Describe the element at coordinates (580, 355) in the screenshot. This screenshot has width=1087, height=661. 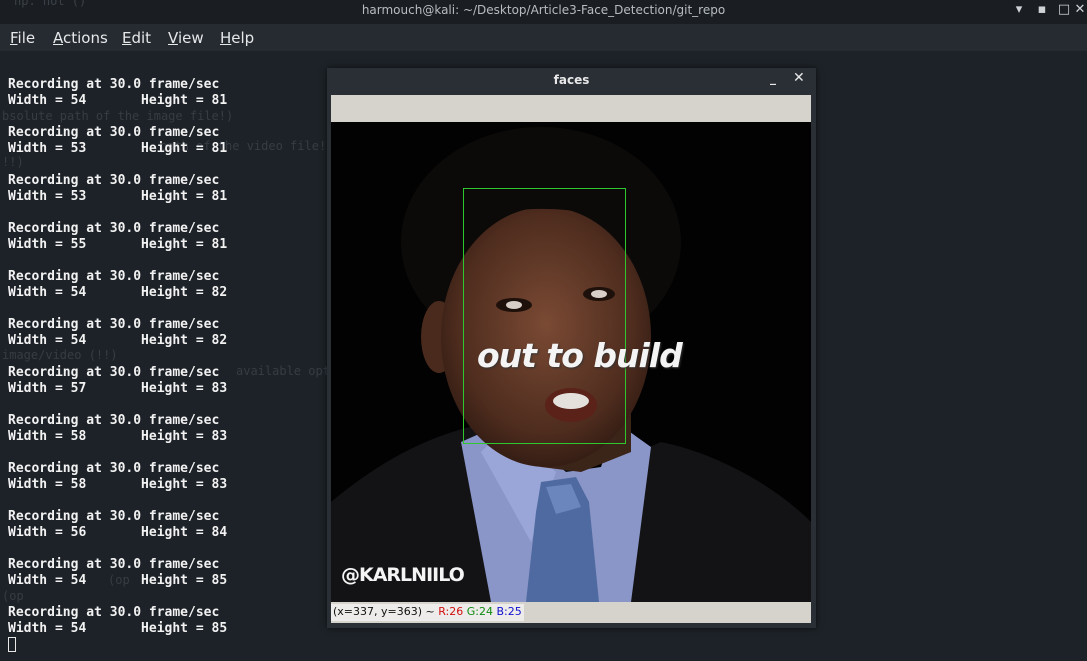
I see `video-caption: out to build` at that location.